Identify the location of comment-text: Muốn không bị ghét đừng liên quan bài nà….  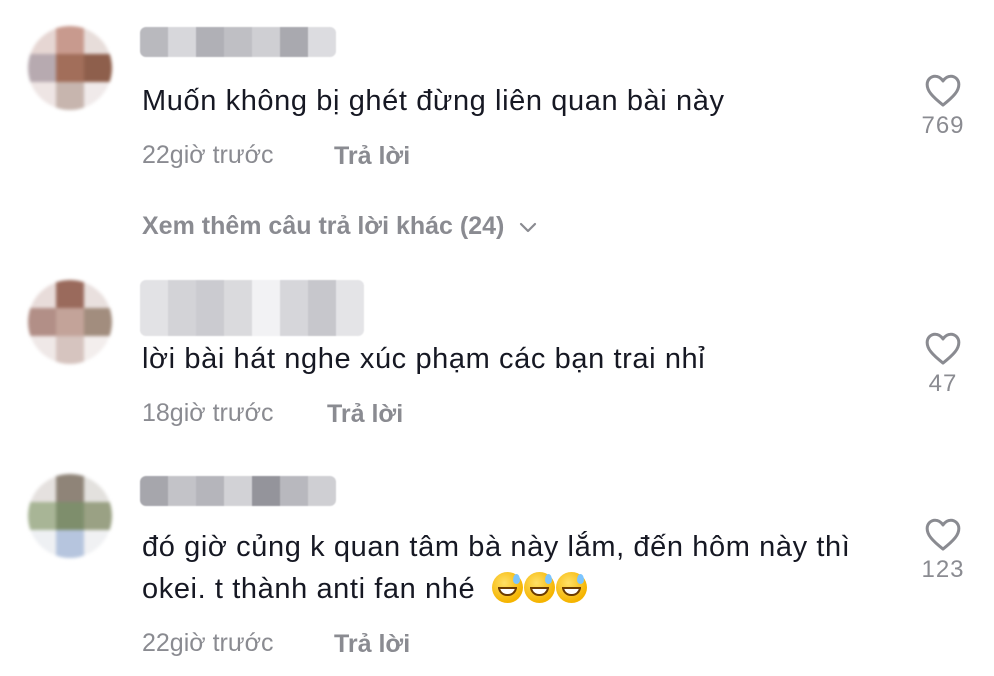
(433, 101).